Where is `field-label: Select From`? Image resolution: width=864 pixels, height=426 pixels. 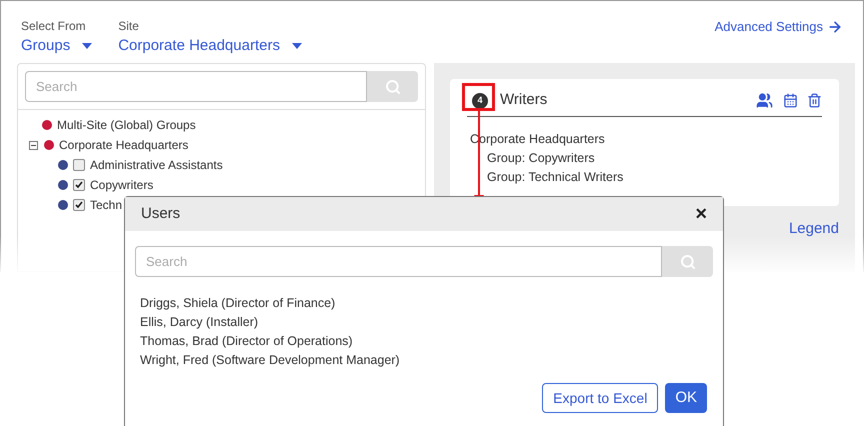
field-label: Select From is located at coordinates (54, 26).